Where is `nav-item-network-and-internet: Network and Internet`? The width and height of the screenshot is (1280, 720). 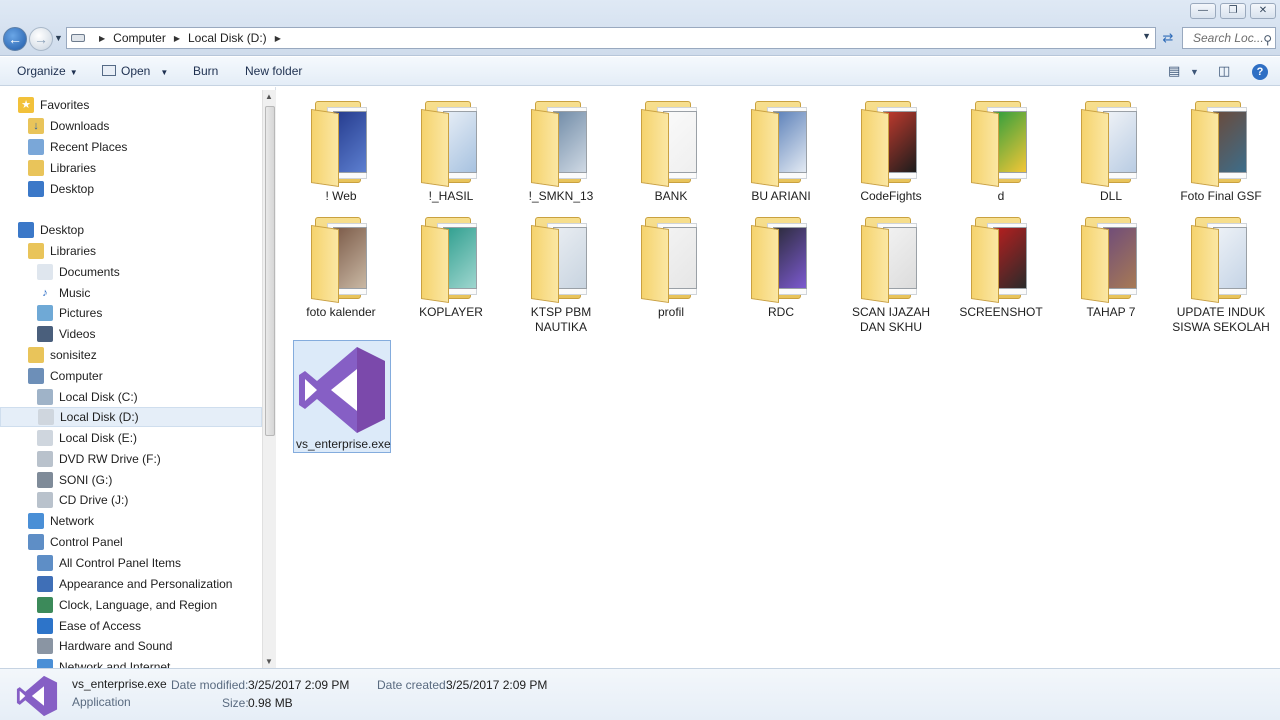 nav-item-network-and-internet: Network and Internet is located at coordinates (103, 662).